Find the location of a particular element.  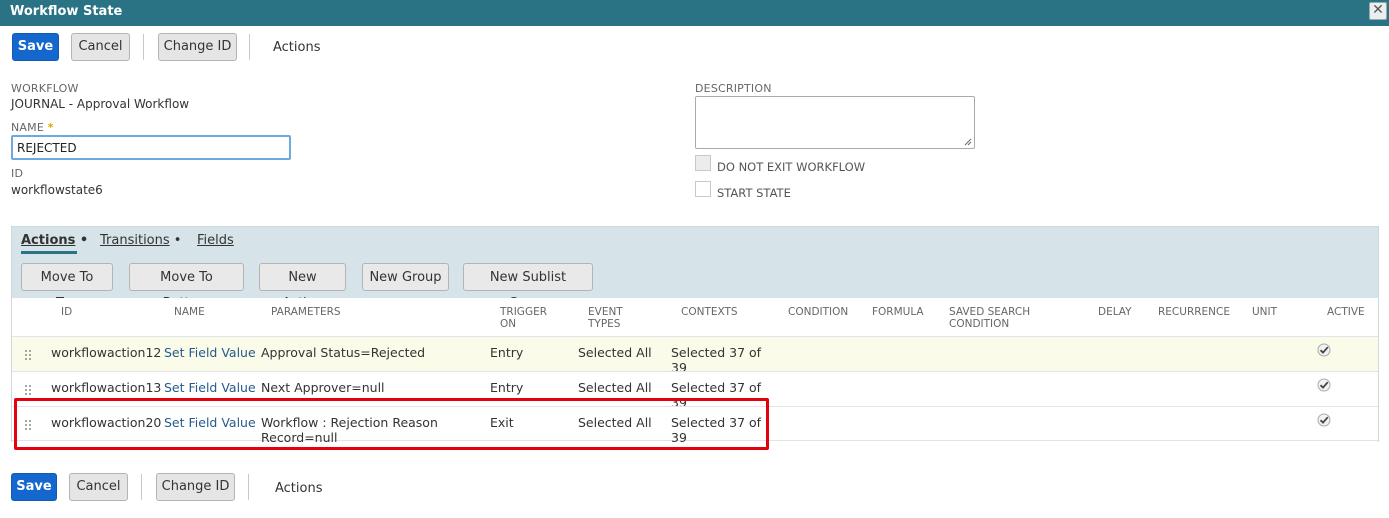

col-active: ACTIVE is located at coordinates (1346, 312).